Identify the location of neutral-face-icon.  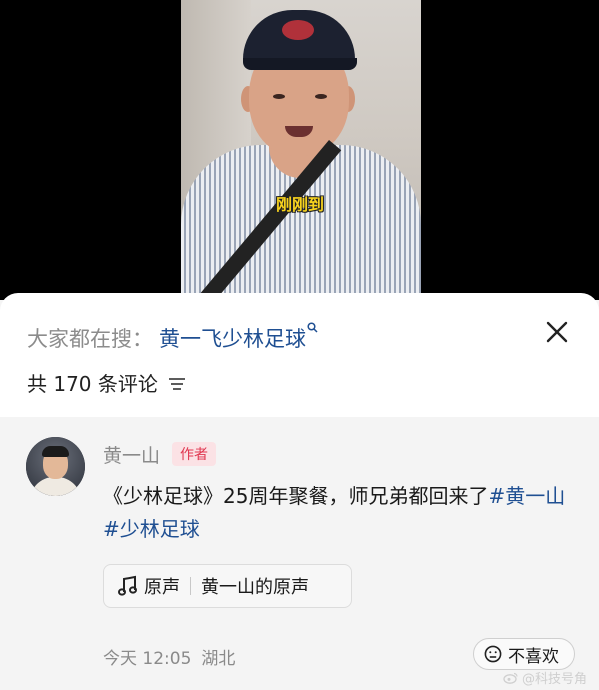
(493, 654).